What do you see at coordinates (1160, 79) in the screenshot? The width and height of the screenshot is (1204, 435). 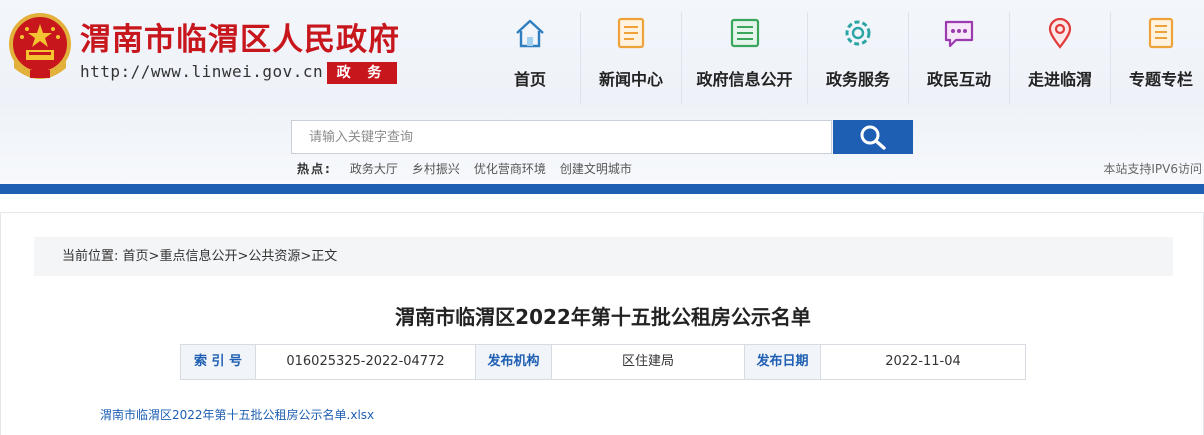 I see `nav-label: 专题专栏` at bounding box center [1160, 79].